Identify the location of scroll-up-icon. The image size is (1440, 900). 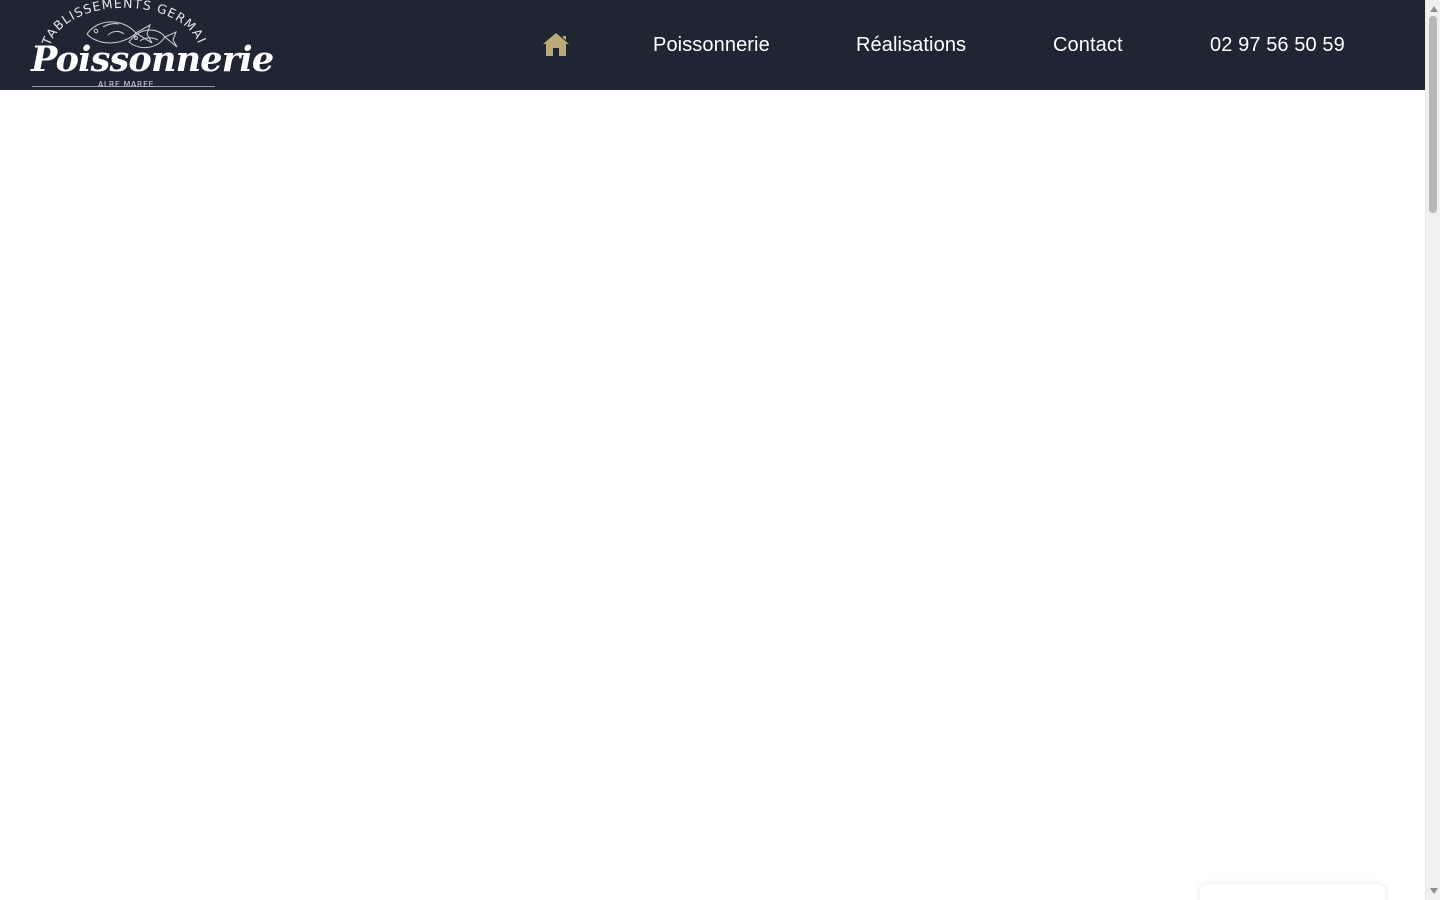
(1434, 9).